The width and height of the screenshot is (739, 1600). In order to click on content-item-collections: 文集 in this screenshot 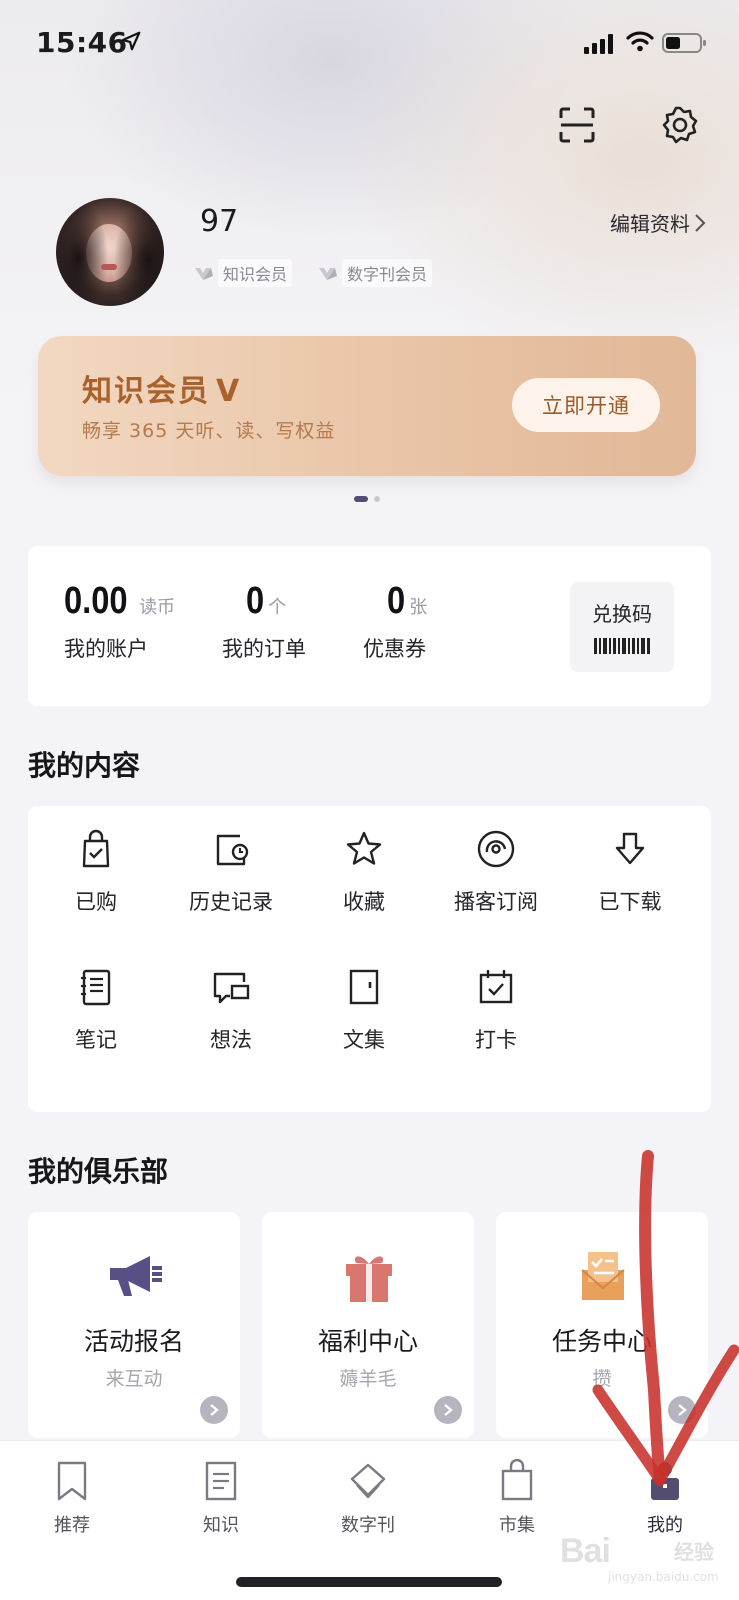, I will do `click(364, 1004)`.